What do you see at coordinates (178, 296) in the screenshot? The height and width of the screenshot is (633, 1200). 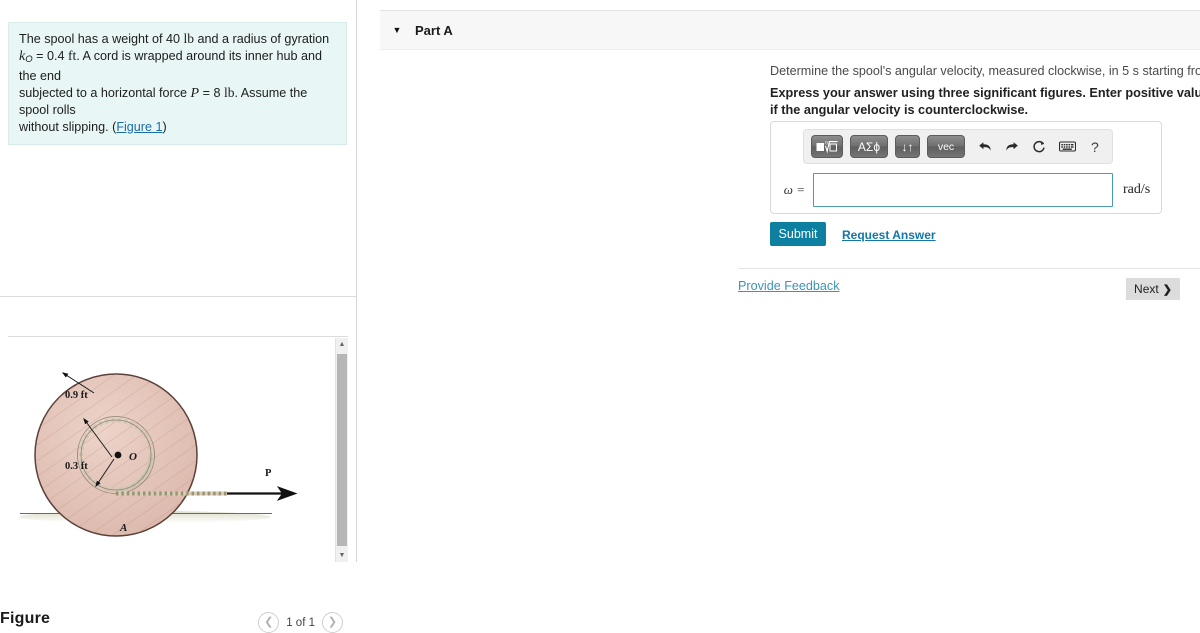 I see `left-pane-divider` at bounding box center [178, 296].